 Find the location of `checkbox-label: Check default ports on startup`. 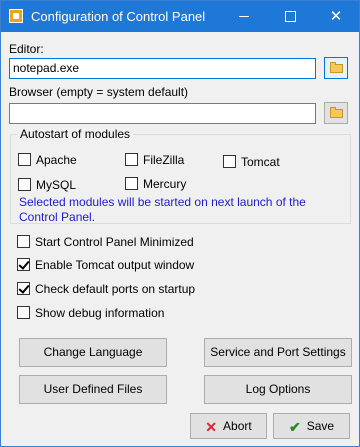

checkbox-label: Check default ports on startup is located at coordinates (115, 289).